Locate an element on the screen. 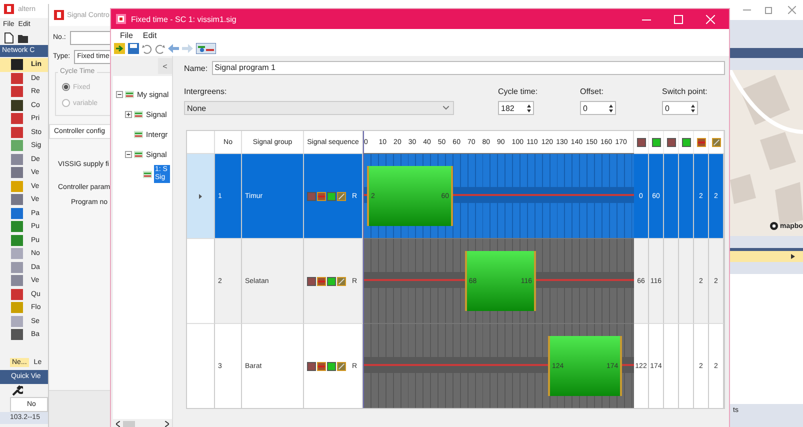  field-label: Name: is located at coordinates (196, 68).